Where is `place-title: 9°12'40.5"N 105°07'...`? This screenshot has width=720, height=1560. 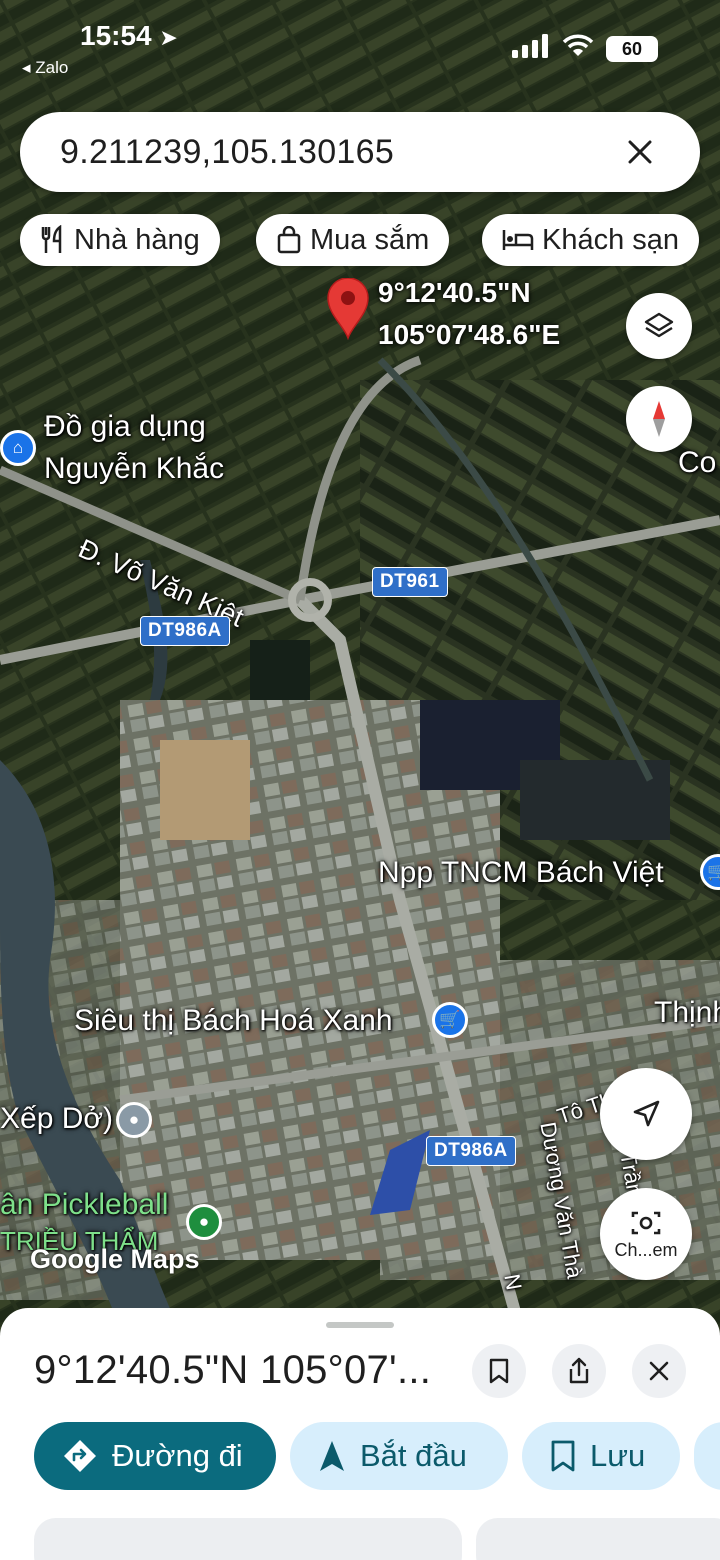 place-title: 9°12'40.5"N 105°07'... is located at coordinates (233, 1370).